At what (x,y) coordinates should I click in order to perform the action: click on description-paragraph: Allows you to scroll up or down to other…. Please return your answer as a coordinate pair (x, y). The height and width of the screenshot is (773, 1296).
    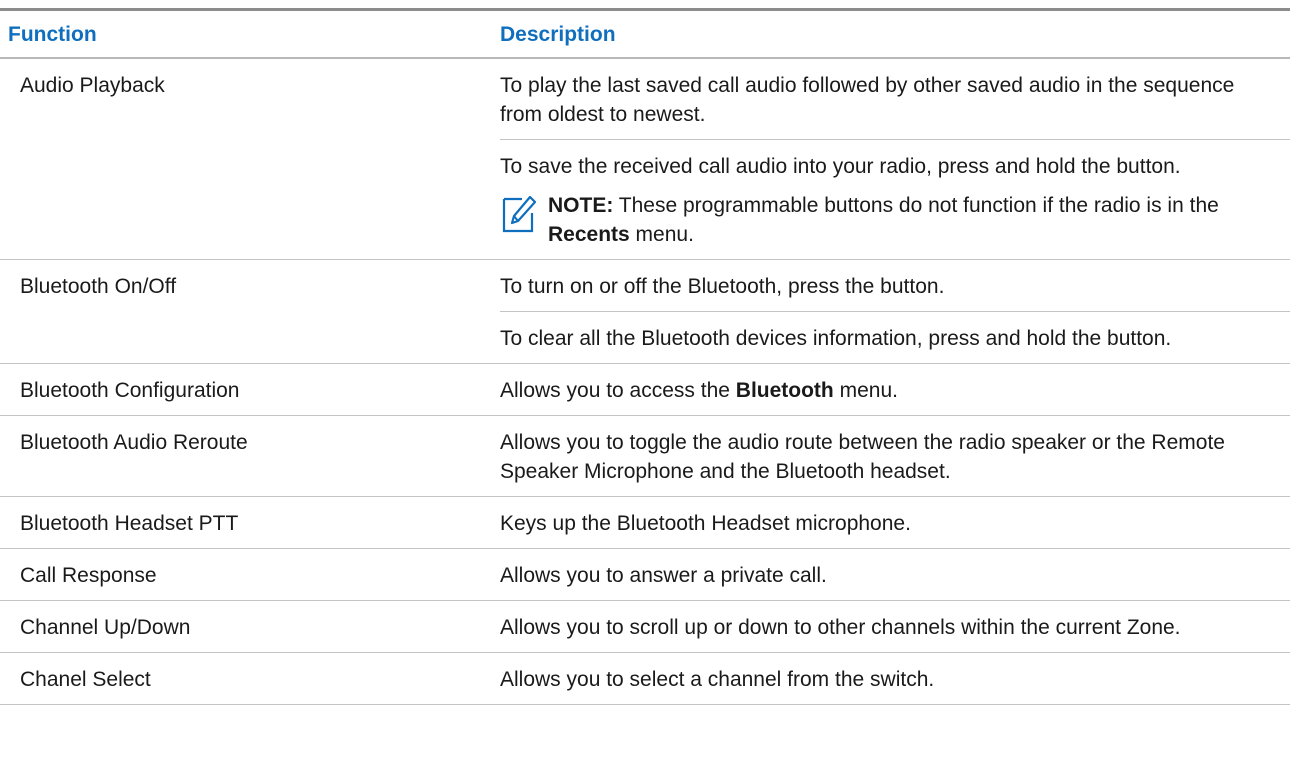
    Looking at the image, I should click on (840, 627).